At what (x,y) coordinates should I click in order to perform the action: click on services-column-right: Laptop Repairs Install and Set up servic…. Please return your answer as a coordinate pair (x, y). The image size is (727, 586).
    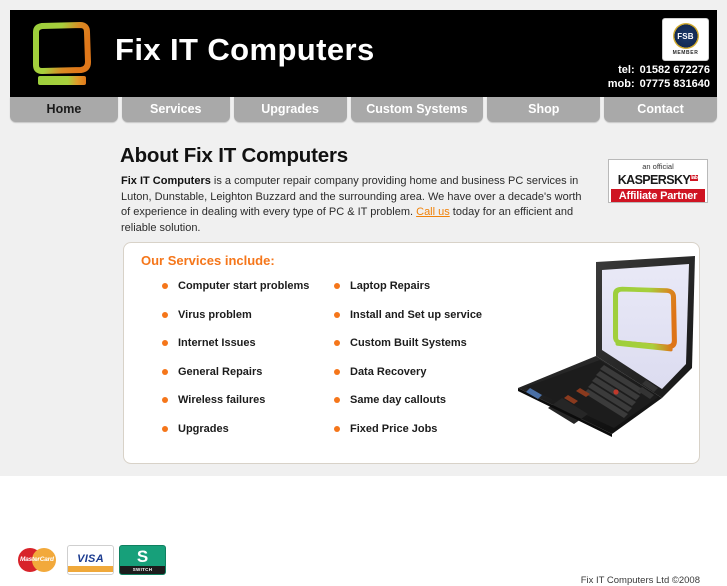
    Looking at the image, I should click on (434, 365).